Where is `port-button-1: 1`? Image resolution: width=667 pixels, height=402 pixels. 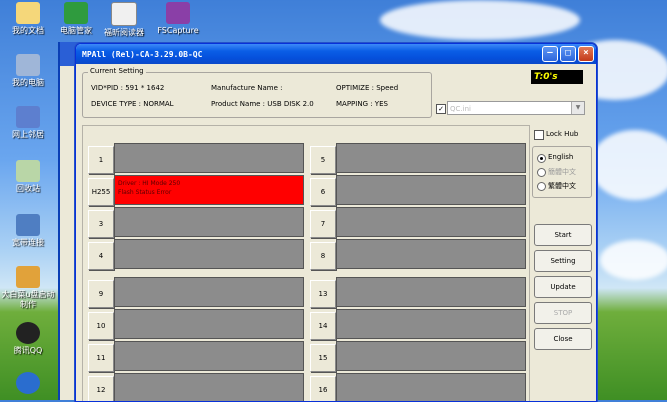 port-button-1: 1 is located at coordinates (101, 160).